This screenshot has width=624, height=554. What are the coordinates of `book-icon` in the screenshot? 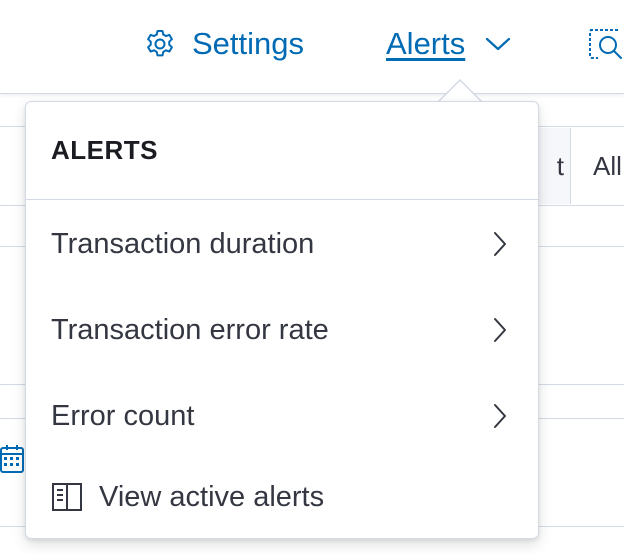 It's located at (67, 497).